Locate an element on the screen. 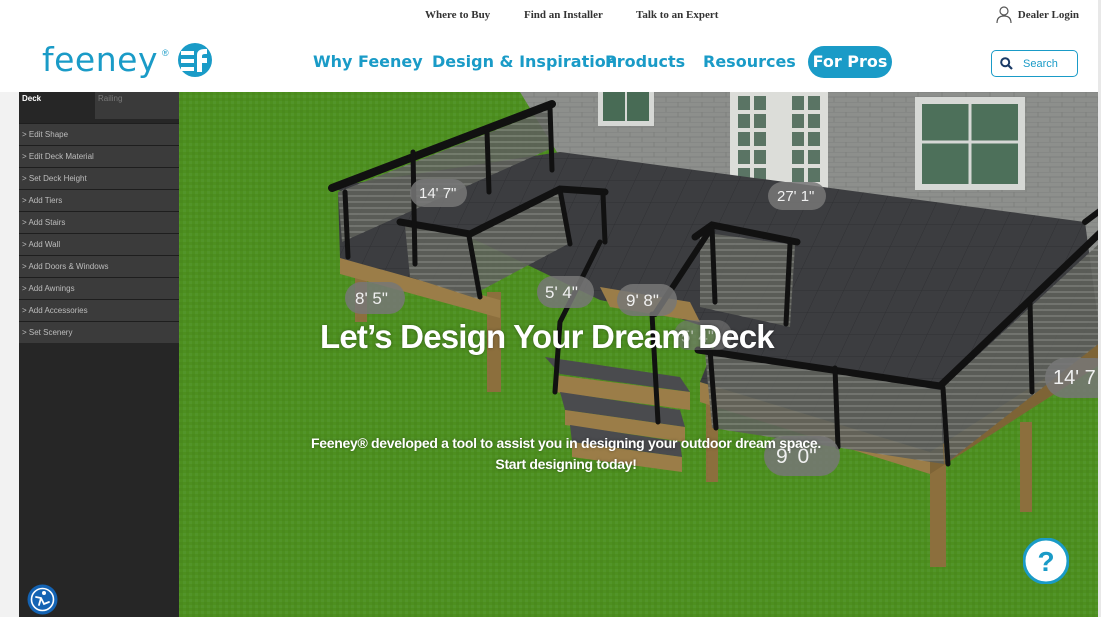  logo-registered-mark: ® is located at coordinates (165, 53).